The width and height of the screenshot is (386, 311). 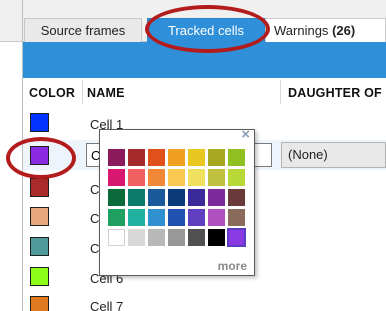 I want to click on daughter-of-dropdown: (None), so click(x=333, y=155).